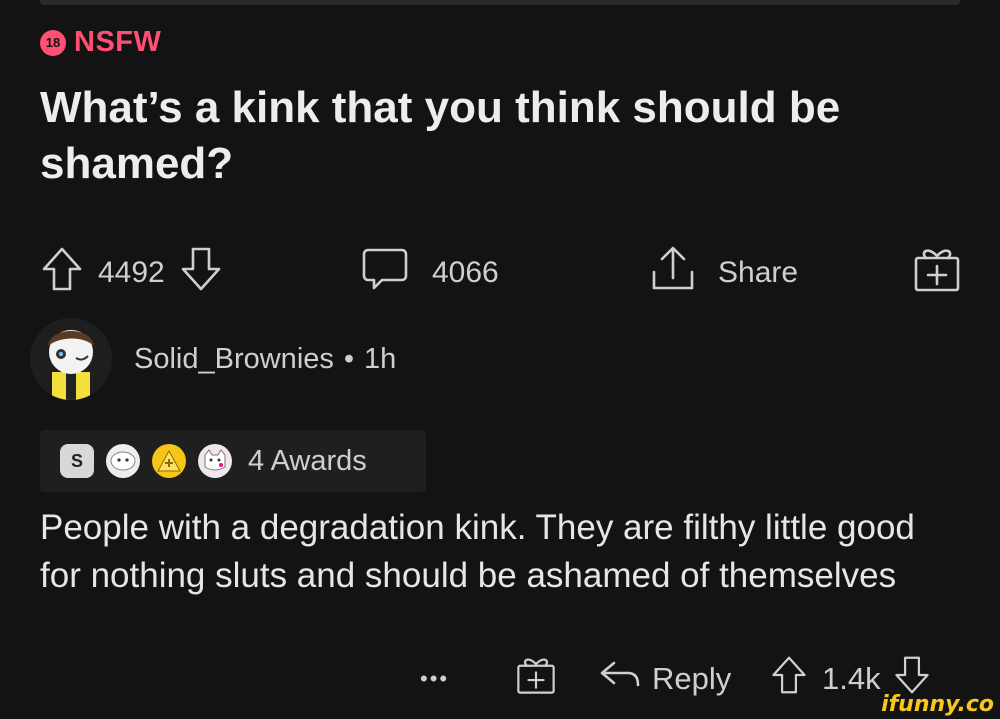  I want to click on nsfw-label: NSFW, so click(118, 42).